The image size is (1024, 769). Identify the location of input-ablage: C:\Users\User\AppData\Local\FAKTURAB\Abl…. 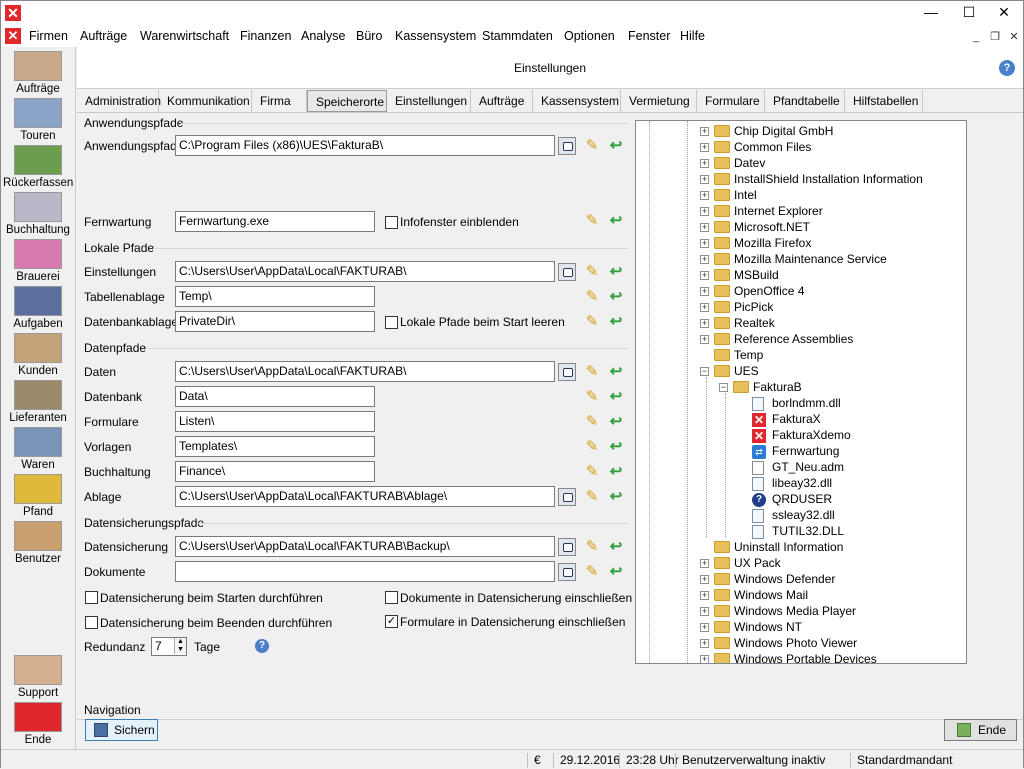
(365, 496).